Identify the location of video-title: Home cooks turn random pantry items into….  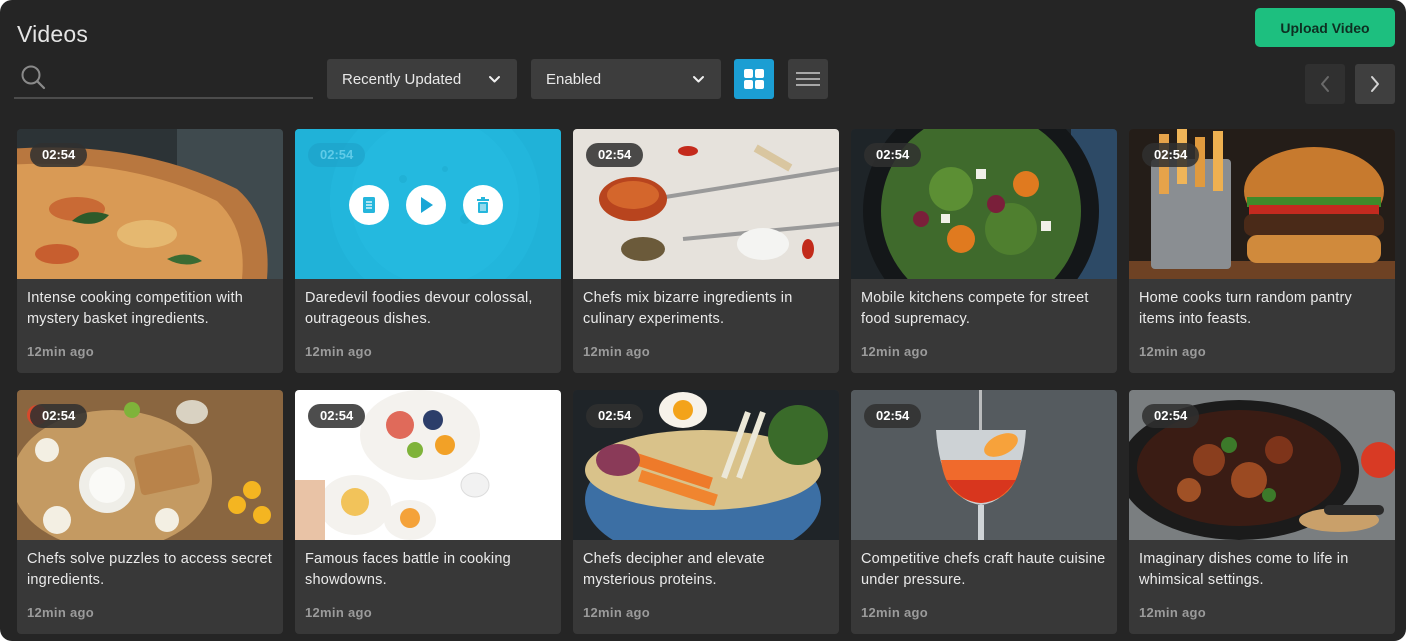
(1245, 308).